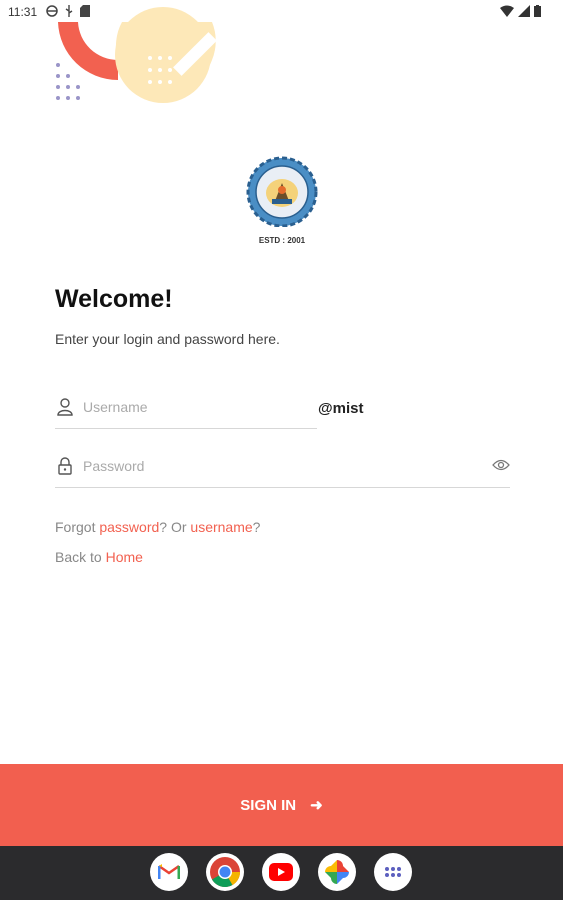 This screenshot has height=900, width=563. I want to click on forgot-username-link: username, so click(221, 527).